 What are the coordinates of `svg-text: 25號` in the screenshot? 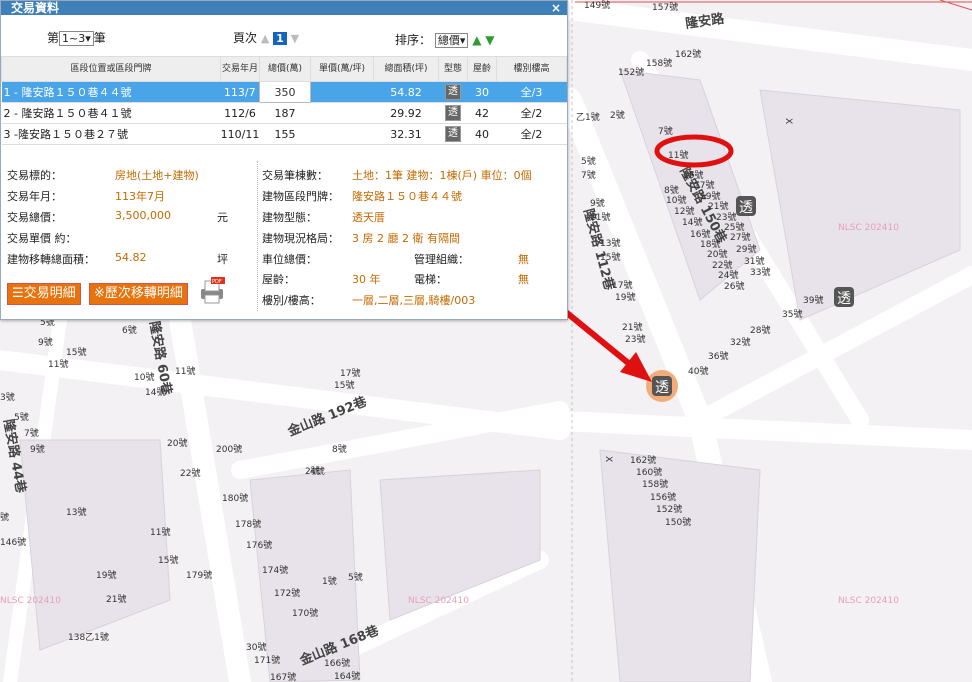 It's located at (734, 227).